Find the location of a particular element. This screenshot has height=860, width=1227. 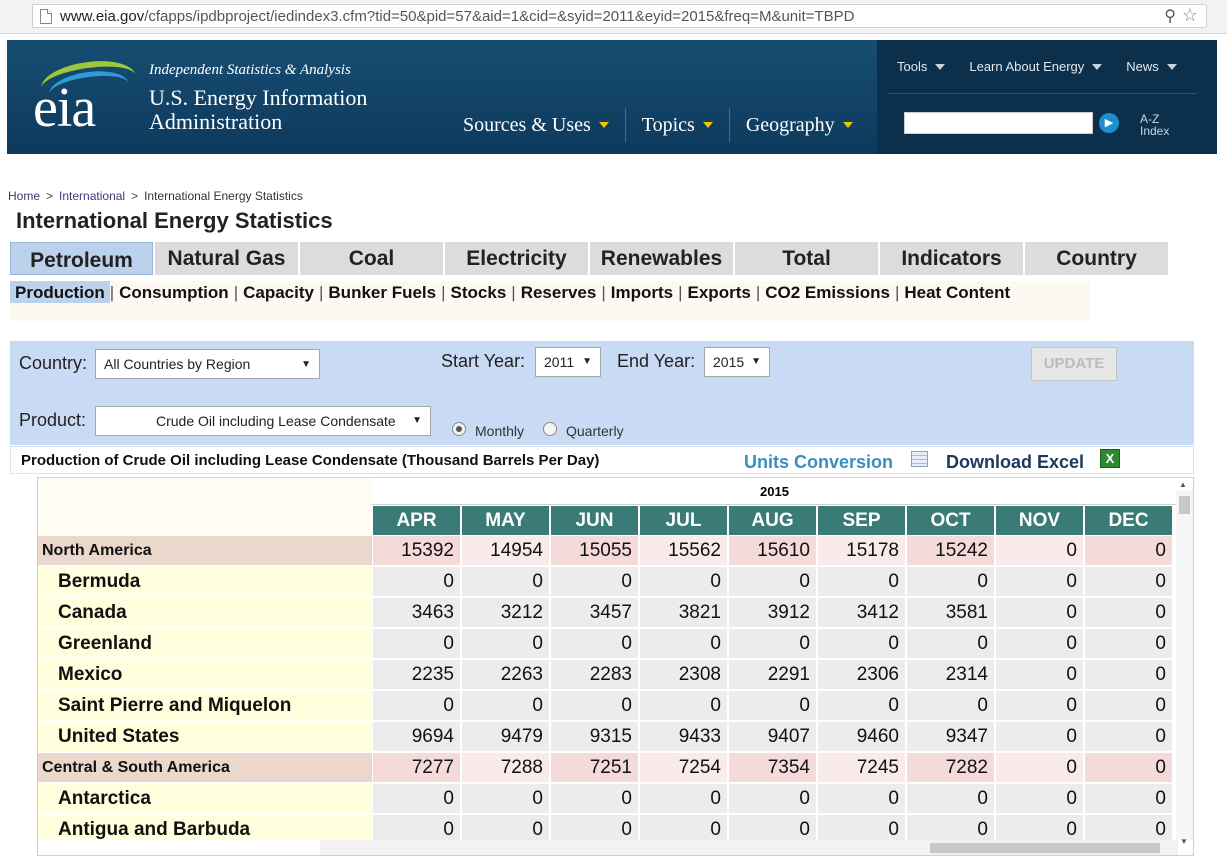

table-cell: 15055 is located at coordinates (594, 550).